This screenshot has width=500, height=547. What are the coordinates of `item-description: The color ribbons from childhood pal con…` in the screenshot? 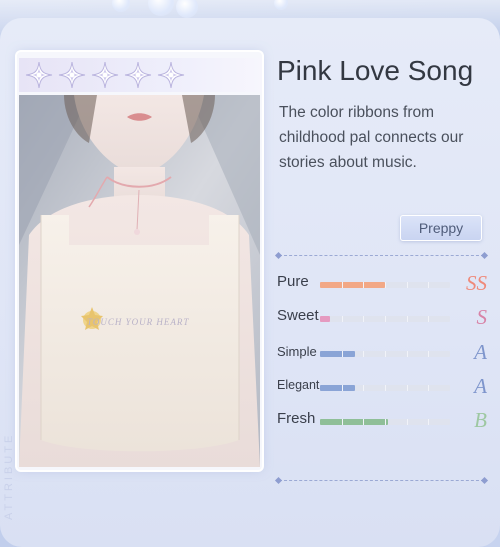 It's located at (371, 137).